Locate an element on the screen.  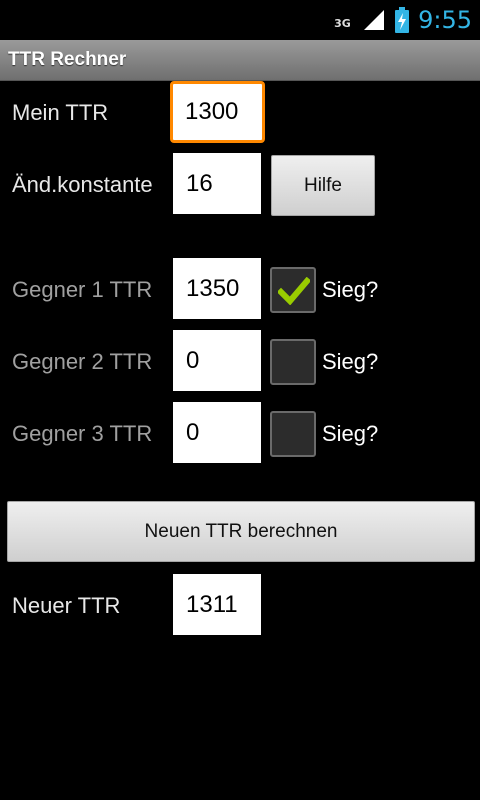
help-button: Hilfe is located at coordinates (323, 185).